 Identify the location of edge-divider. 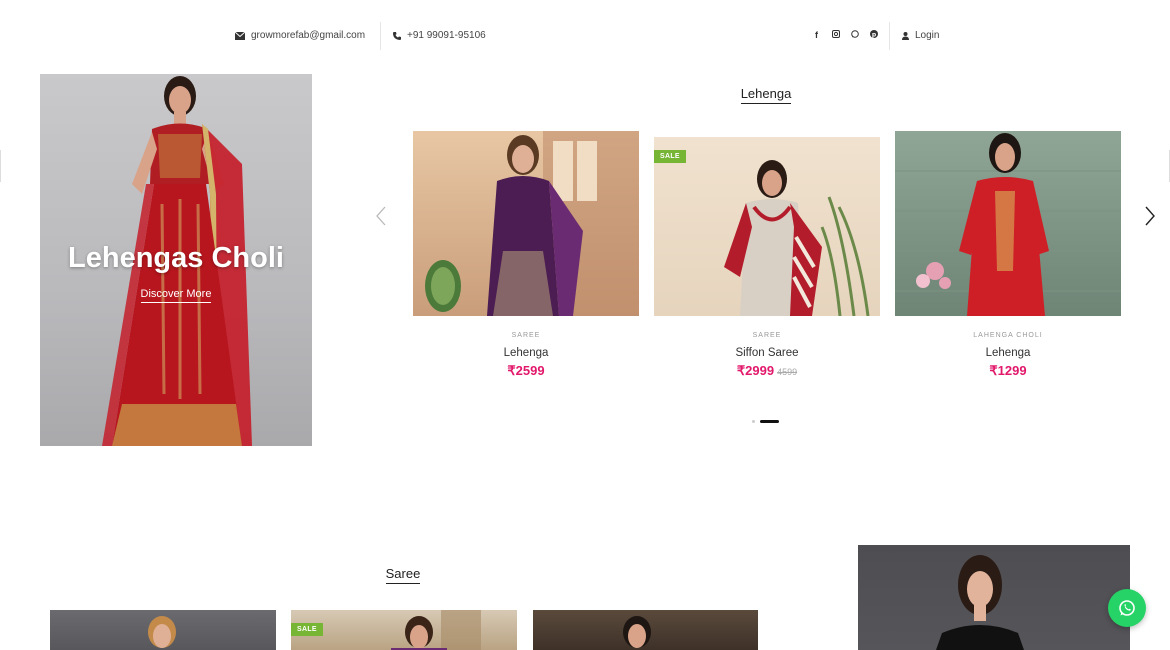
(0, 166).